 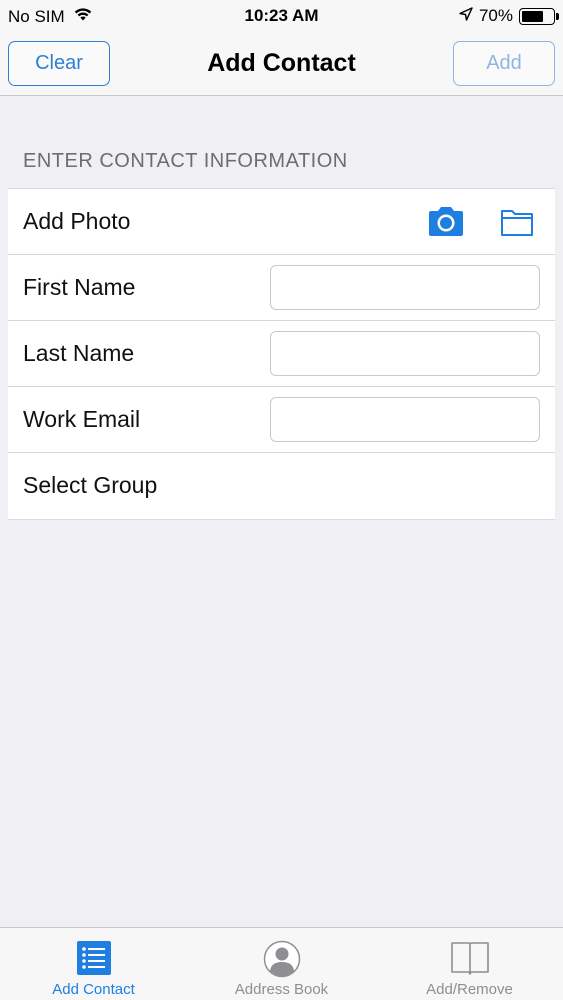 What do you see at coordinates (281, 959) in the screenshot?
I see `person-icon` at bounding box center [281, 959].